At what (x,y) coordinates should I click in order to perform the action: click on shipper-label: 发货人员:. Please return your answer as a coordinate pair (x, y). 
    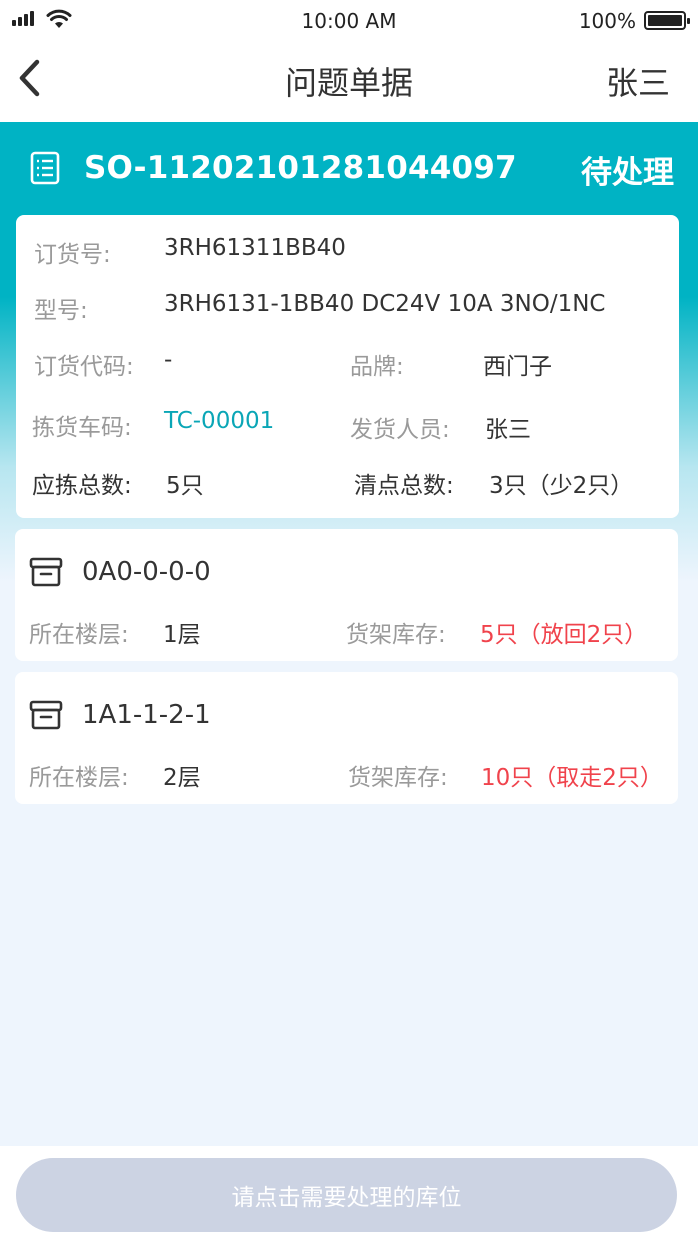
    Looking at the image, I should click on (400, 430).